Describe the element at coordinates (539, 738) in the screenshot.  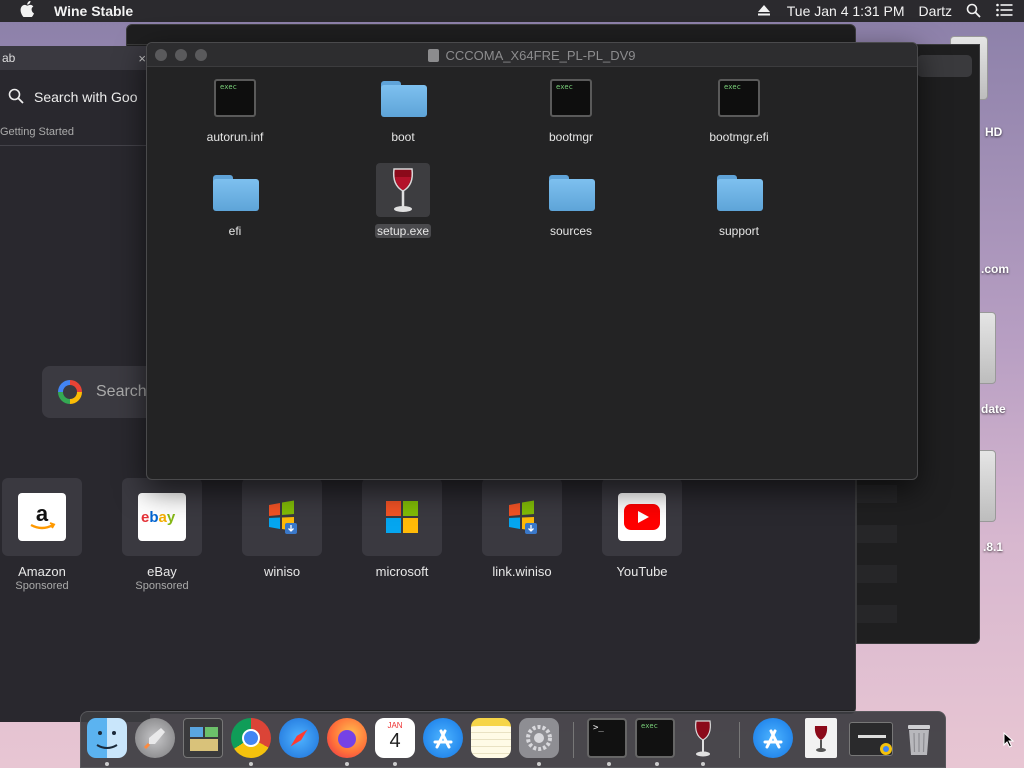
I see `system-preferences-icon` at that location.